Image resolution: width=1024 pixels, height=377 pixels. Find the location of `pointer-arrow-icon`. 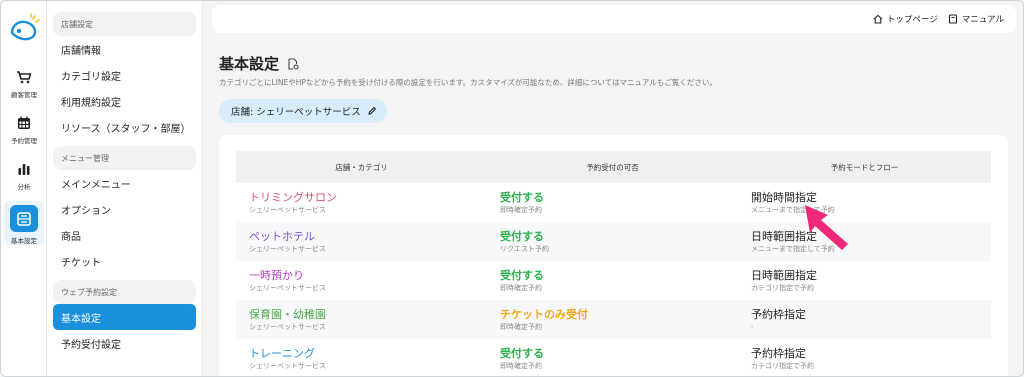

pointer-arrow-icon is located at coordinates (826, 227).